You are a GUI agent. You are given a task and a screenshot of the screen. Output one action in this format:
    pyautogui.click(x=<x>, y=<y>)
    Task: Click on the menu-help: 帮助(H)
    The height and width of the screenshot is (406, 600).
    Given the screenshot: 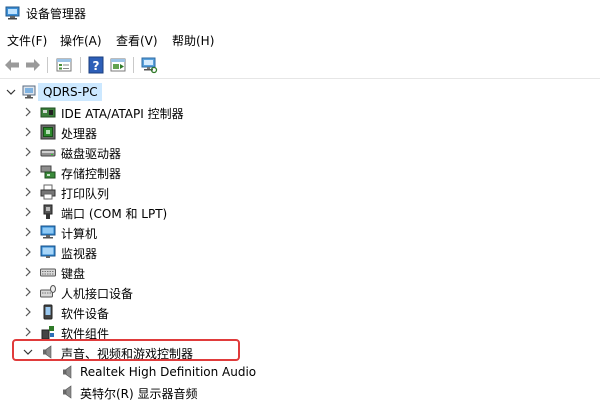 What is the action you would take?
    pyautogui.click(x=193, y=40)
    